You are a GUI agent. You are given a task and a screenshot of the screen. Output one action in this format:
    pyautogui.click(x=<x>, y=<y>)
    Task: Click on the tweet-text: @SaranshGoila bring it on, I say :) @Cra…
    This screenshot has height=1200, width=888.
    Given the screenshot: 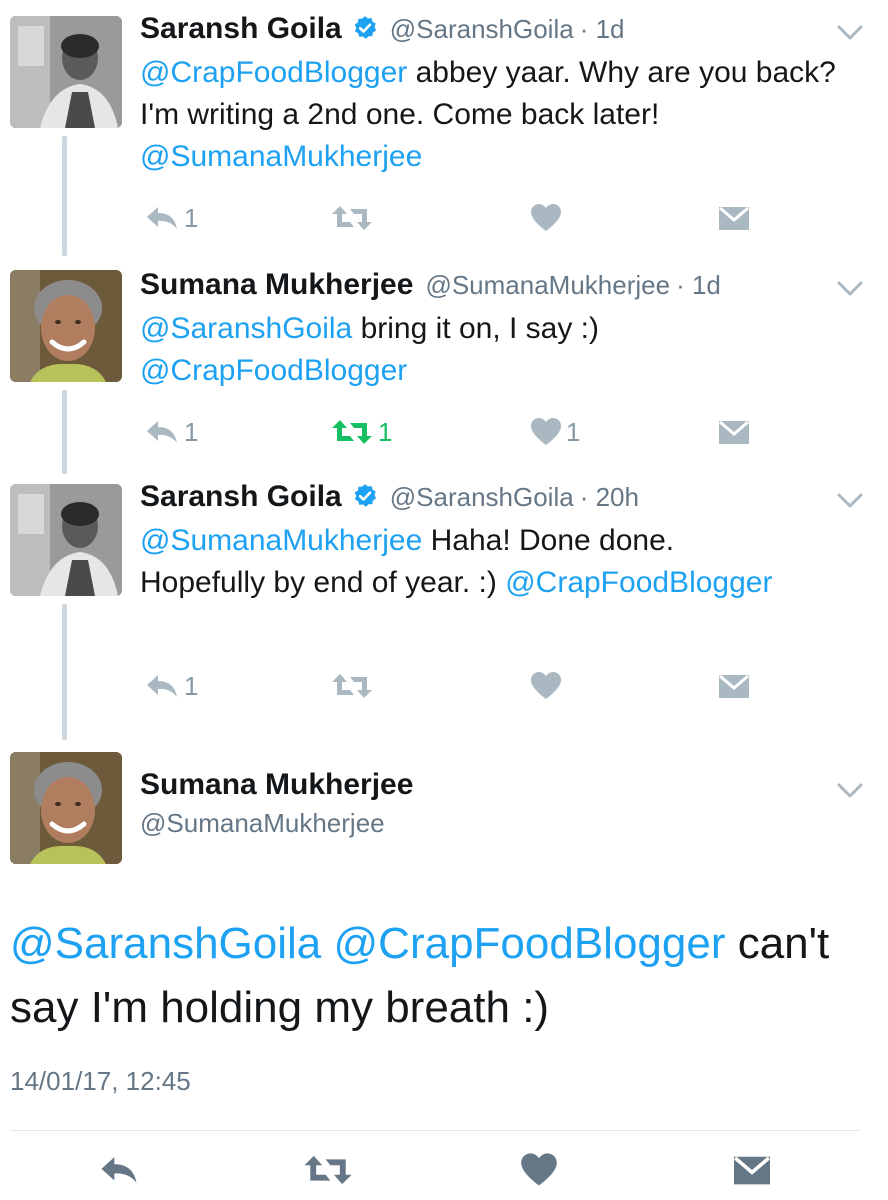 What is the action you would take?
    pyautogui.click(x=420, y=350)
    